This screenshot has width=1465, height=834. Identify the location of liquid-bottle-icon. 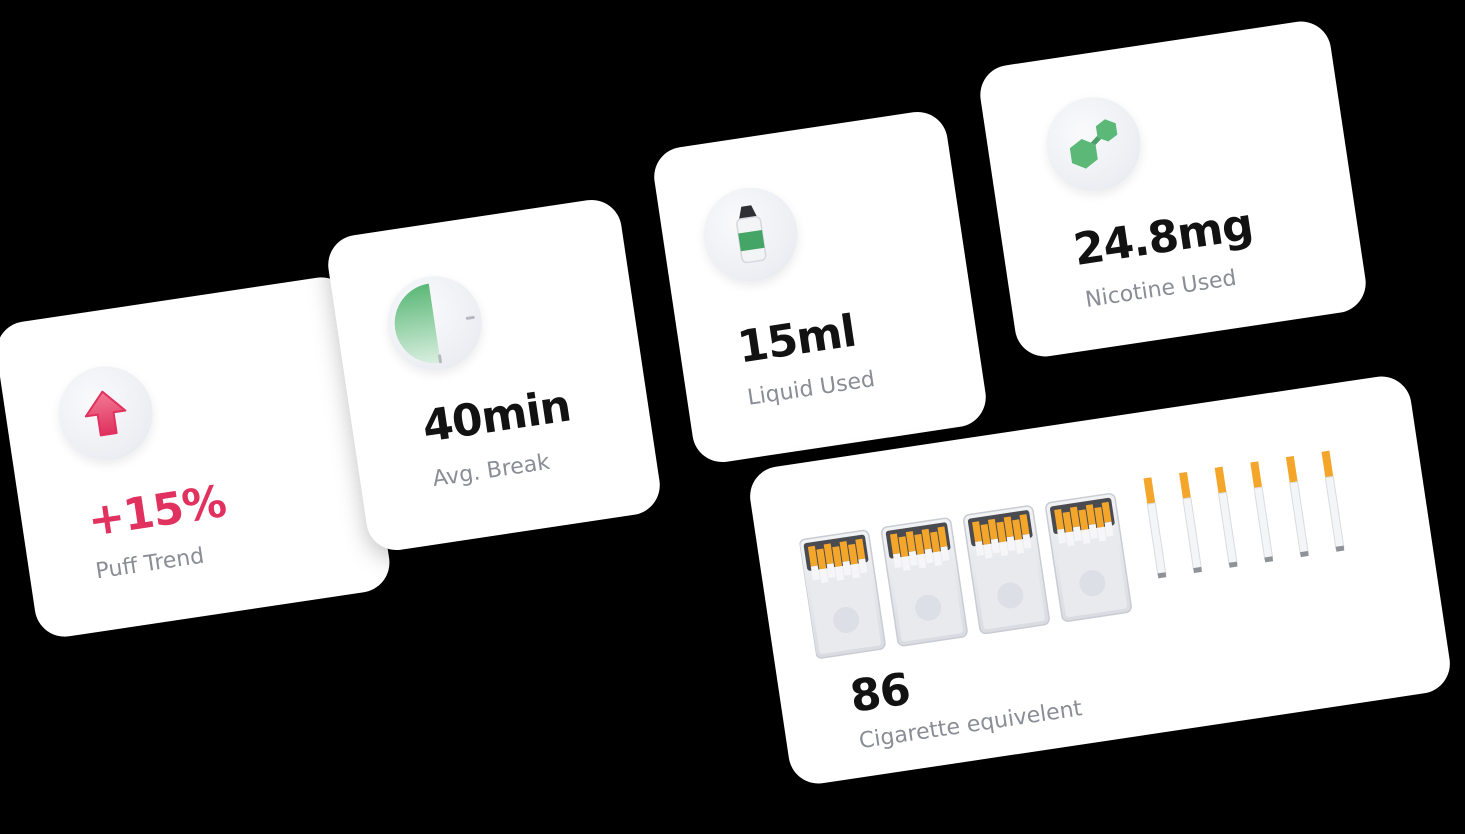
(750, 235).